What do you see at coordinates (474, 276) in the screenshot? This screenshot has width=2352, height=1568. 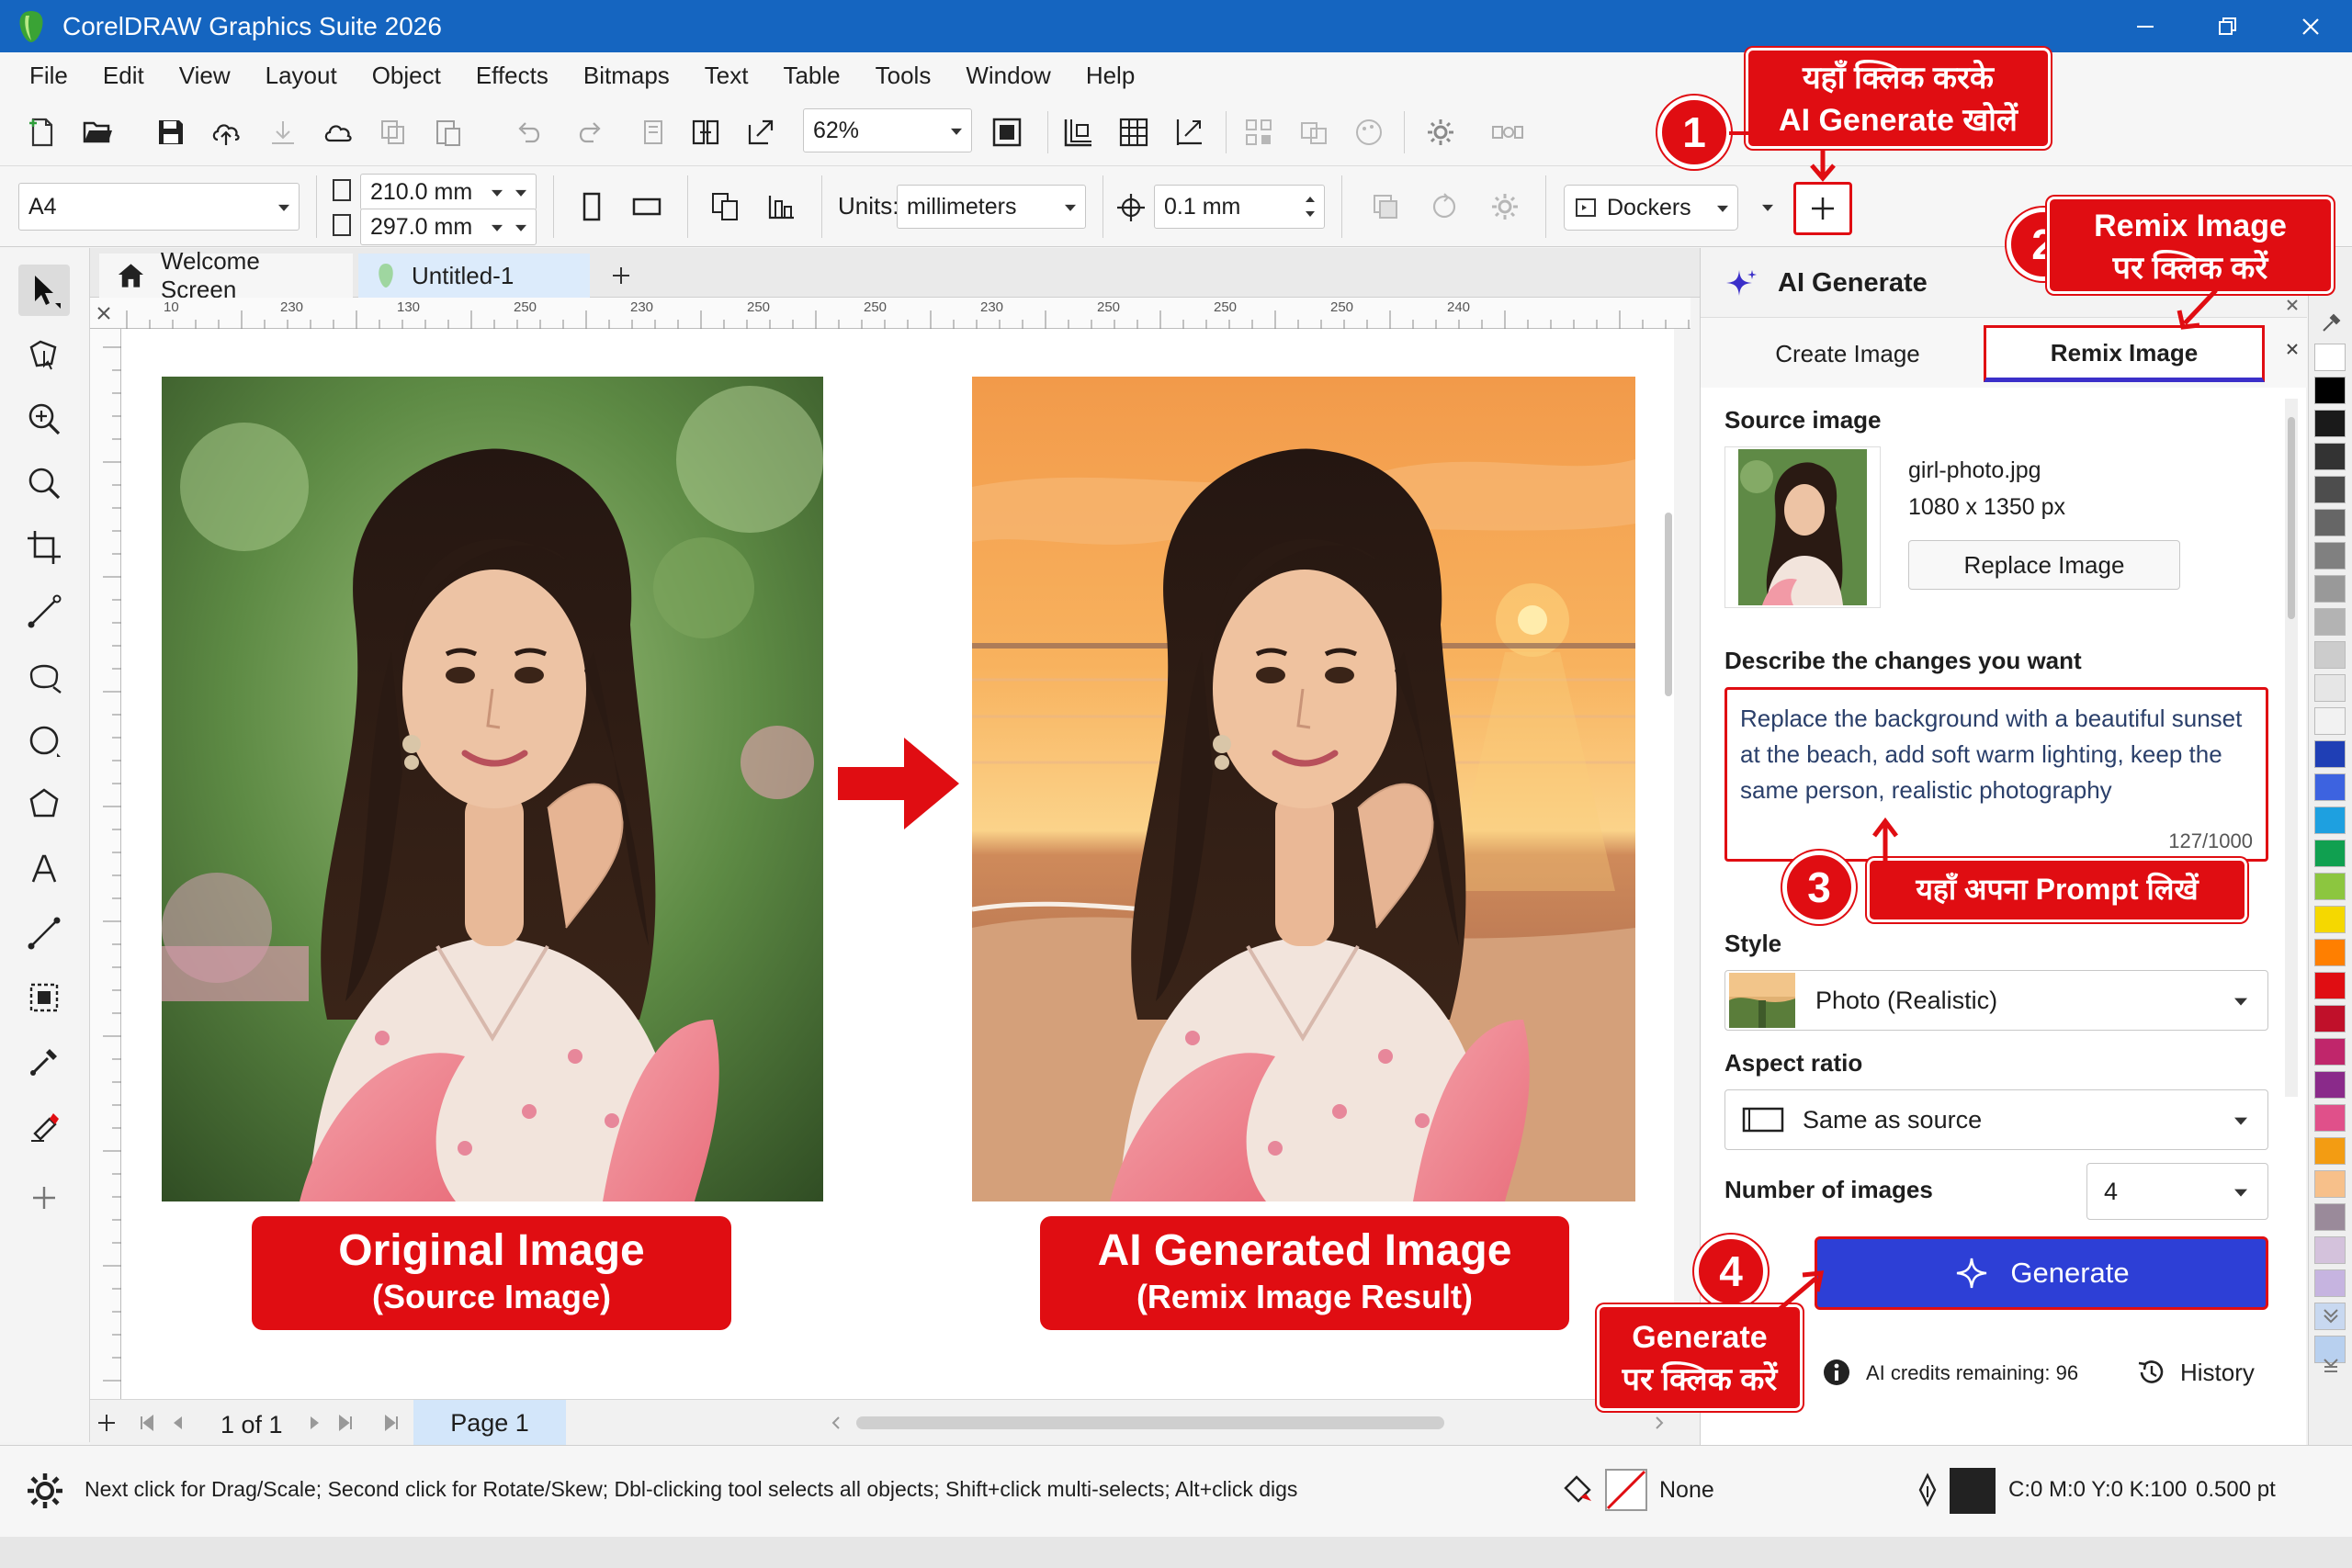 I see `tab-untitled-1: Untitled-1` at bounding box center [474, 276].